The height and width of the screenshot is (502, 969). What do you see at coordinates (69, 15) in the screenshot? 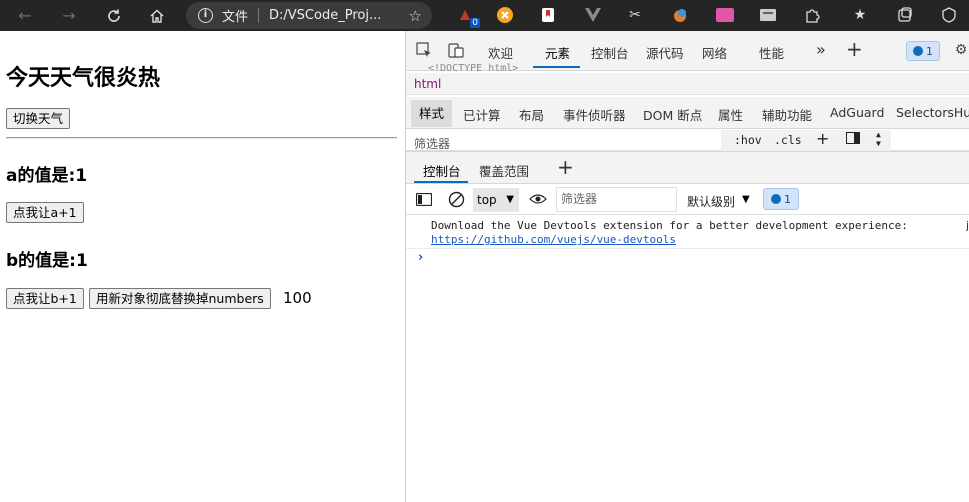
I see `forward-icon: →` at bounding box center [69, 15].